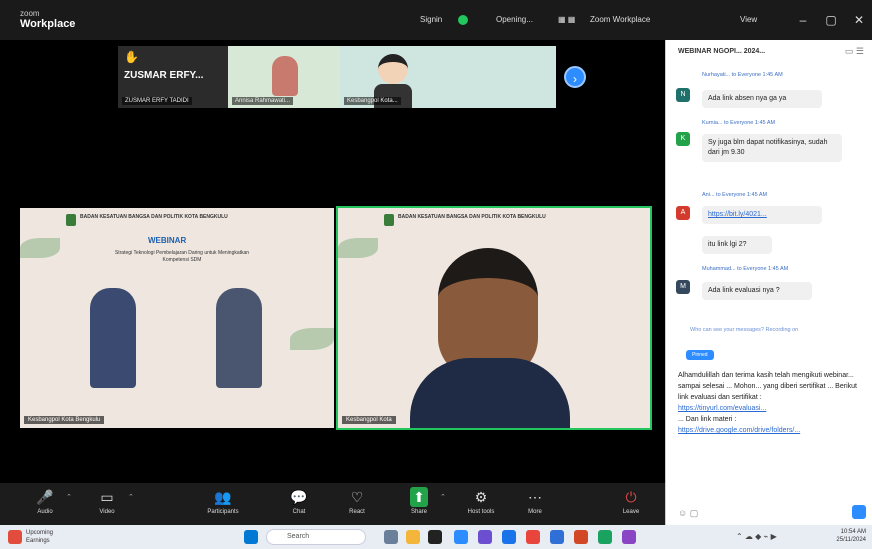  I want to click on participants-button: 👥 Participants, so click(223, 502).